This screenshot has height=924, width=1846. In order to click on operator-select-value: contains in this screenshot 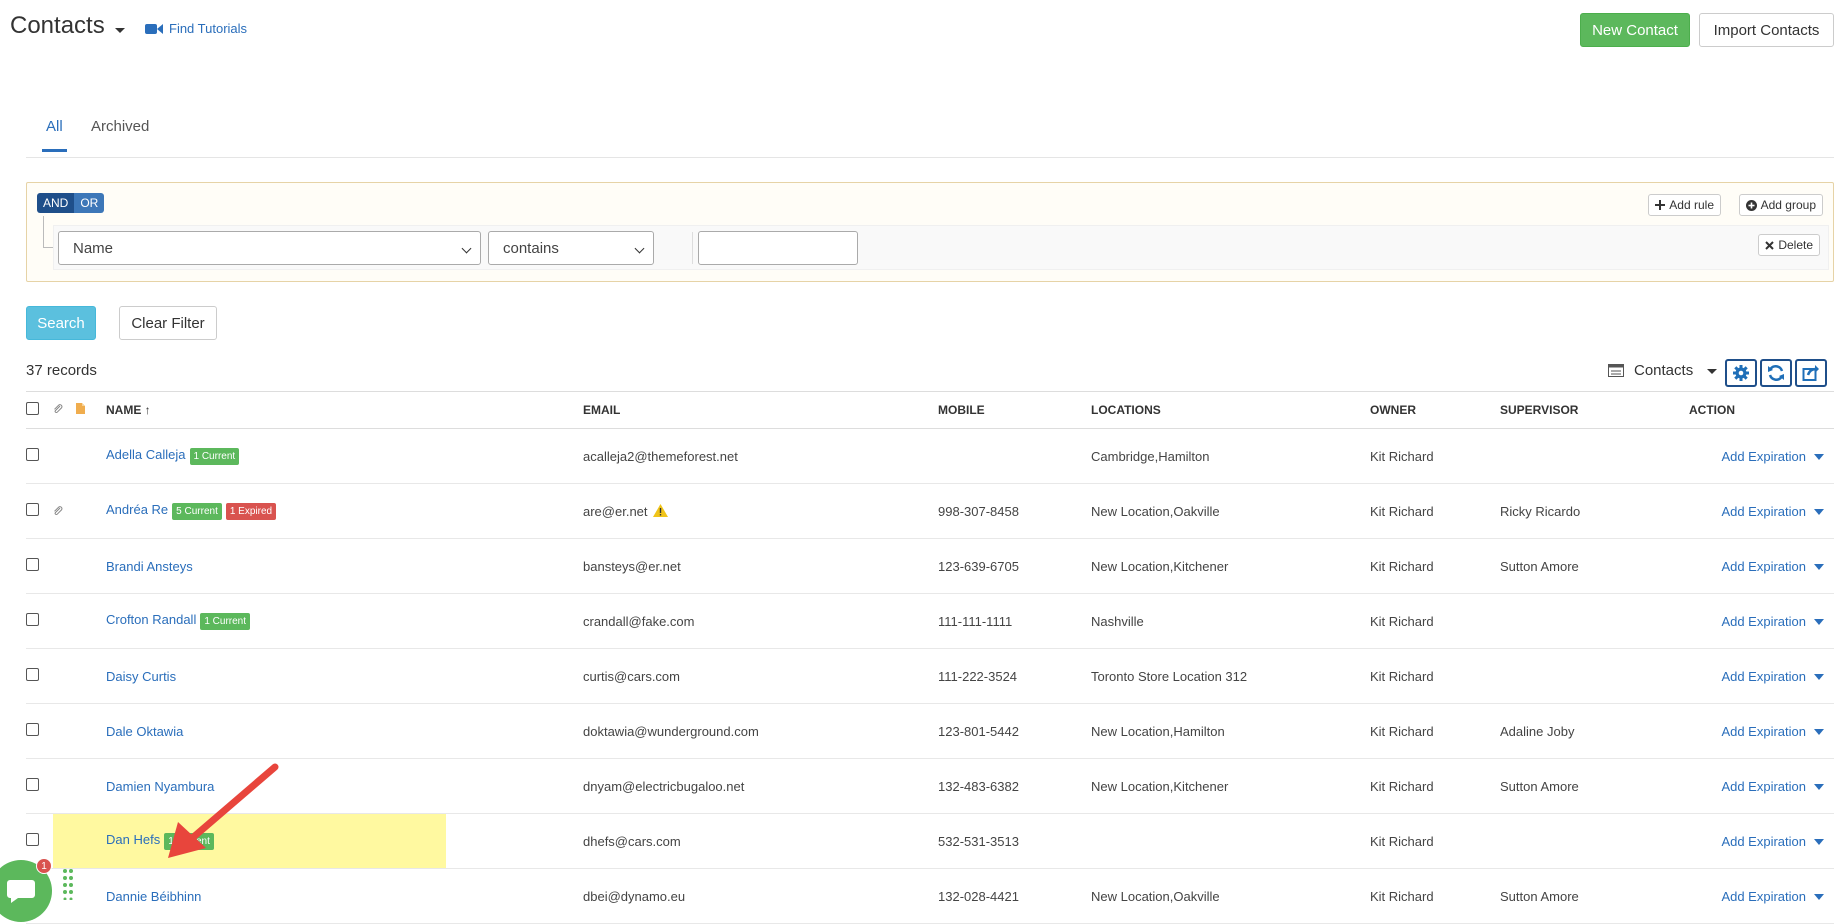, I will do `click(531, 248)`.